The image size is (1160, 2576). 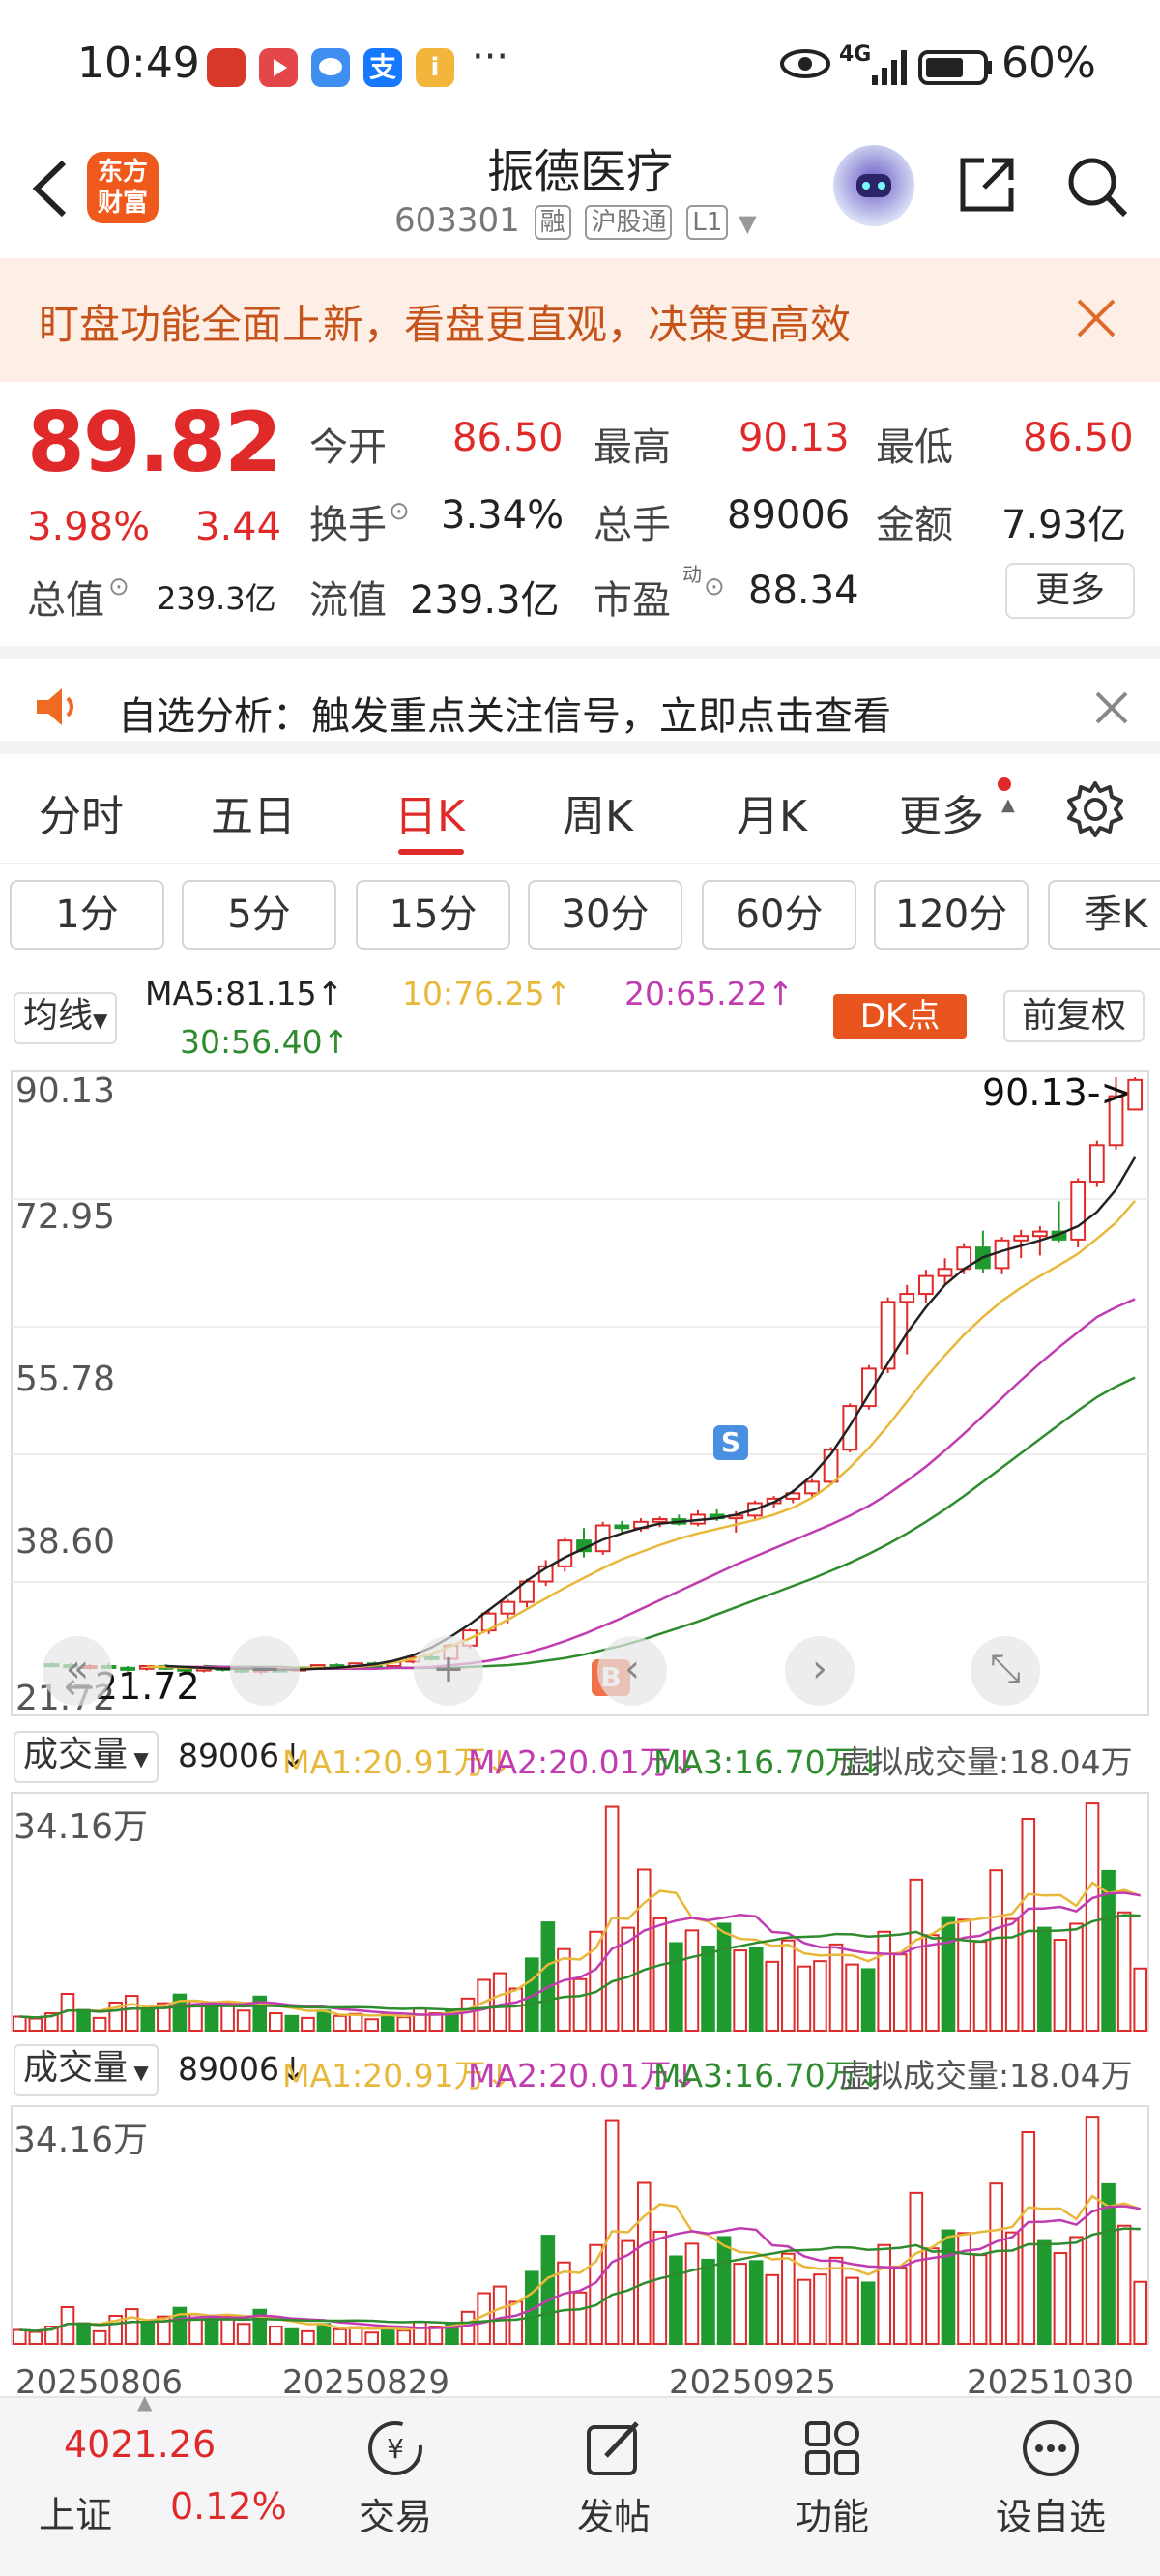 What do you see at coordinates (348, 525) in the screenshot?
I see `turnover-label: 换手` at bounding box center [348, 525].